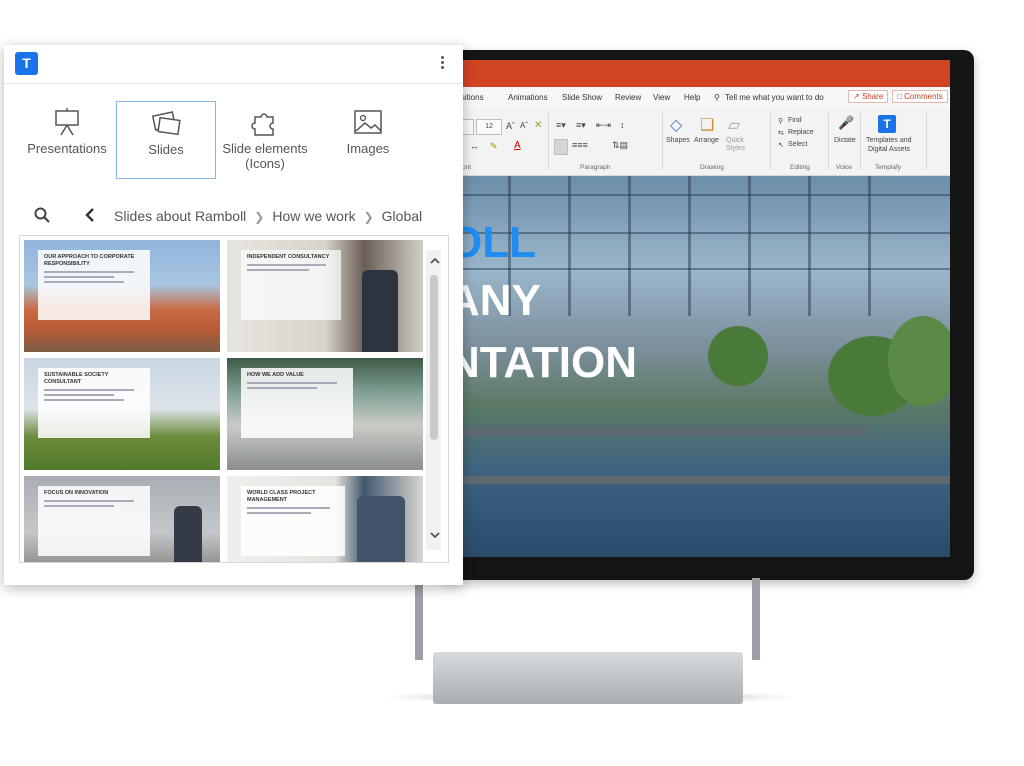 Image resolution: width=1024 pixels, height=766 pixels. Describe the element at coordinates (474, 146) in the screenshot. I see `spacing-icon: ↔` at that location.